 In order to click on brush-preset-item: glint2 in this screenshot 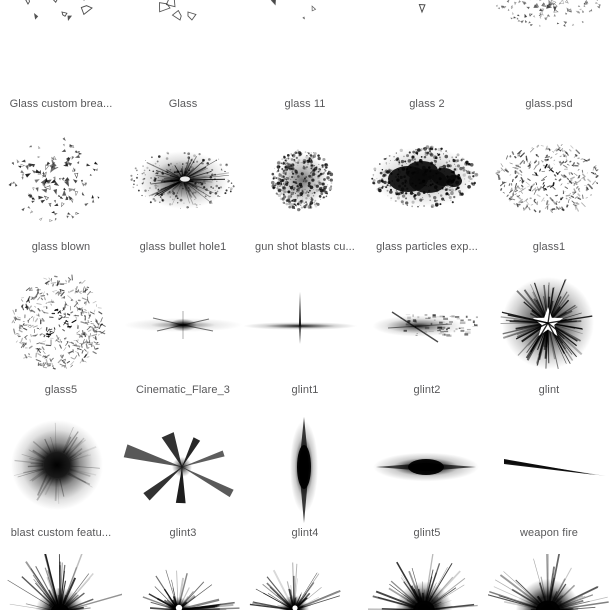, I will do `click(427, 339)`.